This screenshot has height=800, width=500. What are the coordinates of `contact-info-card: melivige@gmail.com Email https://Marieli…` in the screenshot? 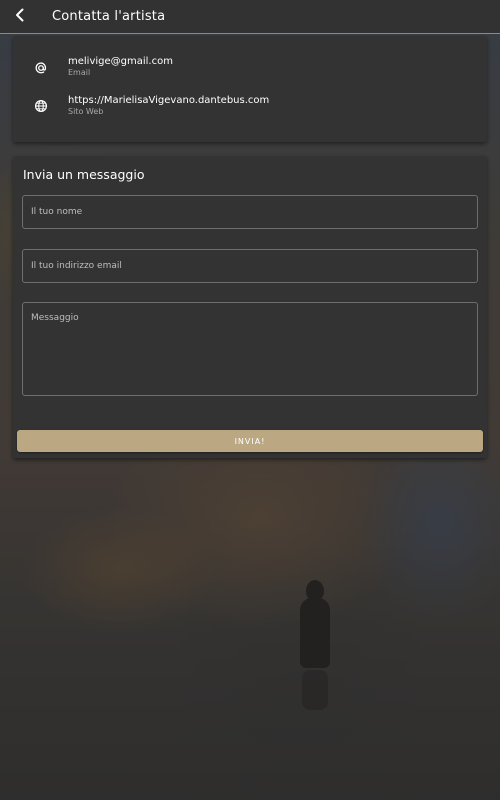 It's located at (250, 89).